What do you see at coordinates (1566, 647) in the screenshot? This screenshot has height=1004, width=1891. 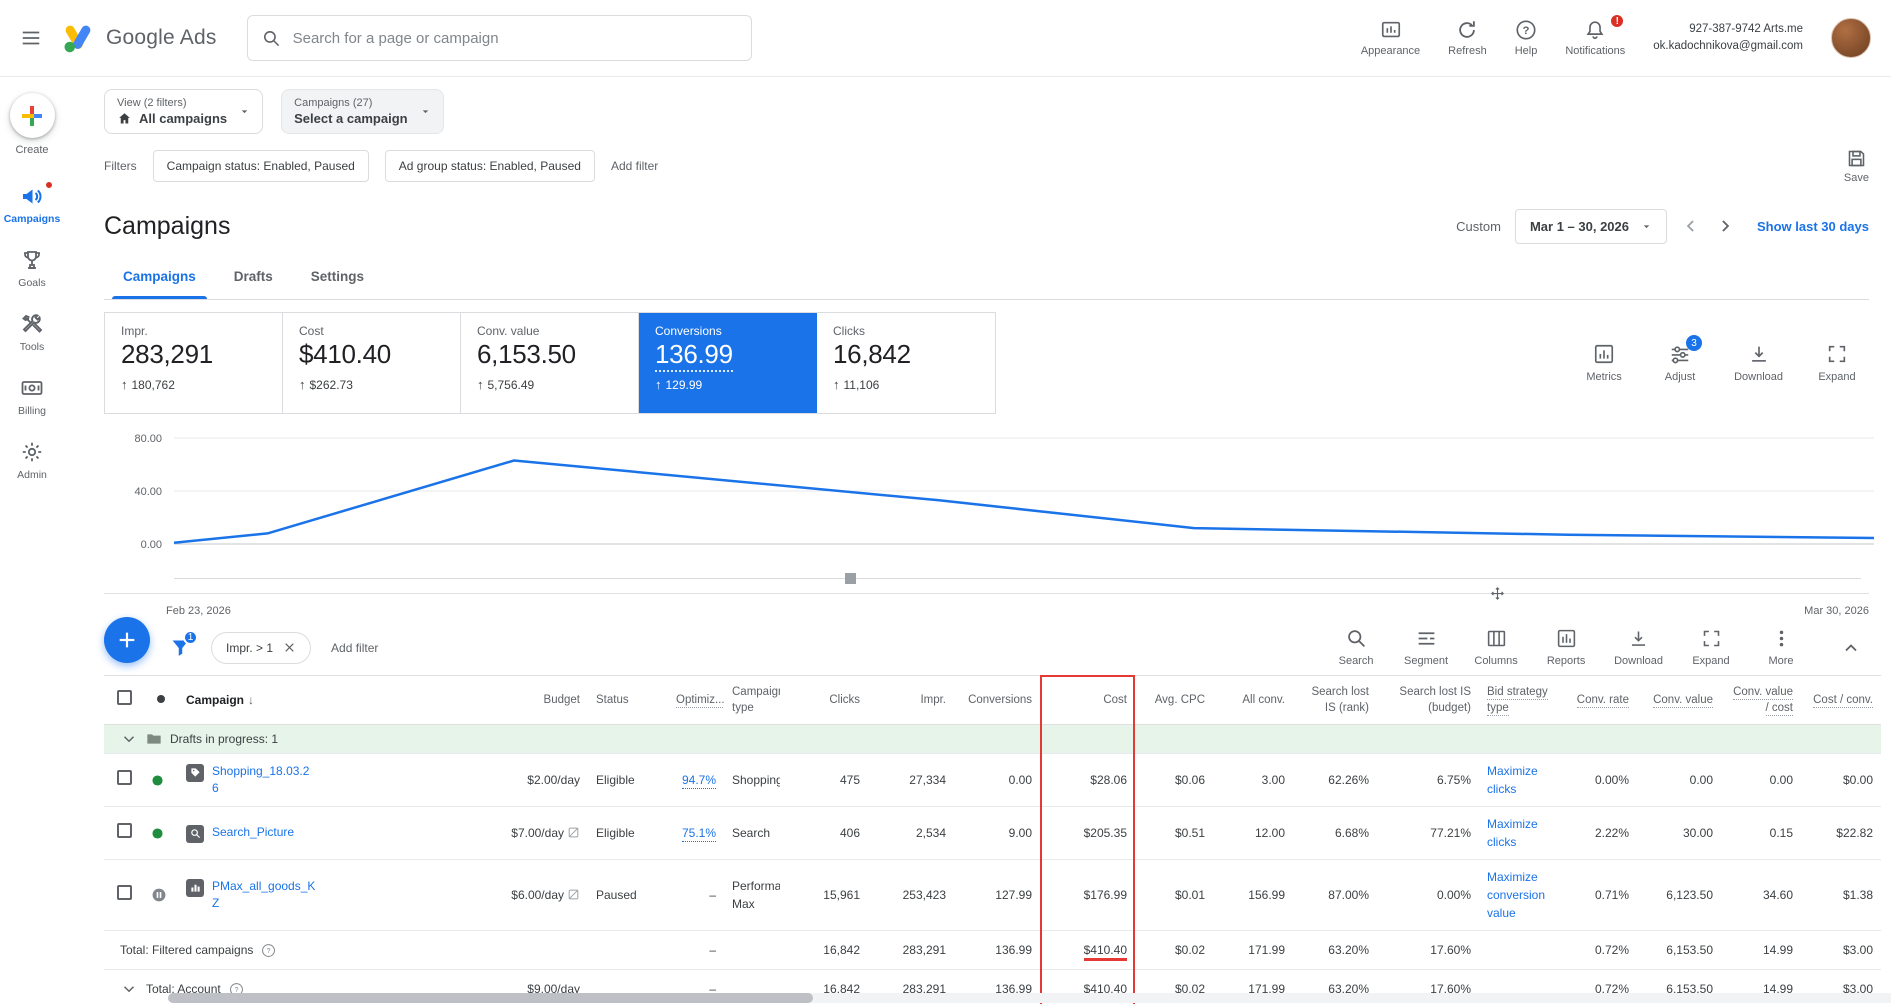 I see `table-reports-button: Reports` at bounding box center [1566, 647].